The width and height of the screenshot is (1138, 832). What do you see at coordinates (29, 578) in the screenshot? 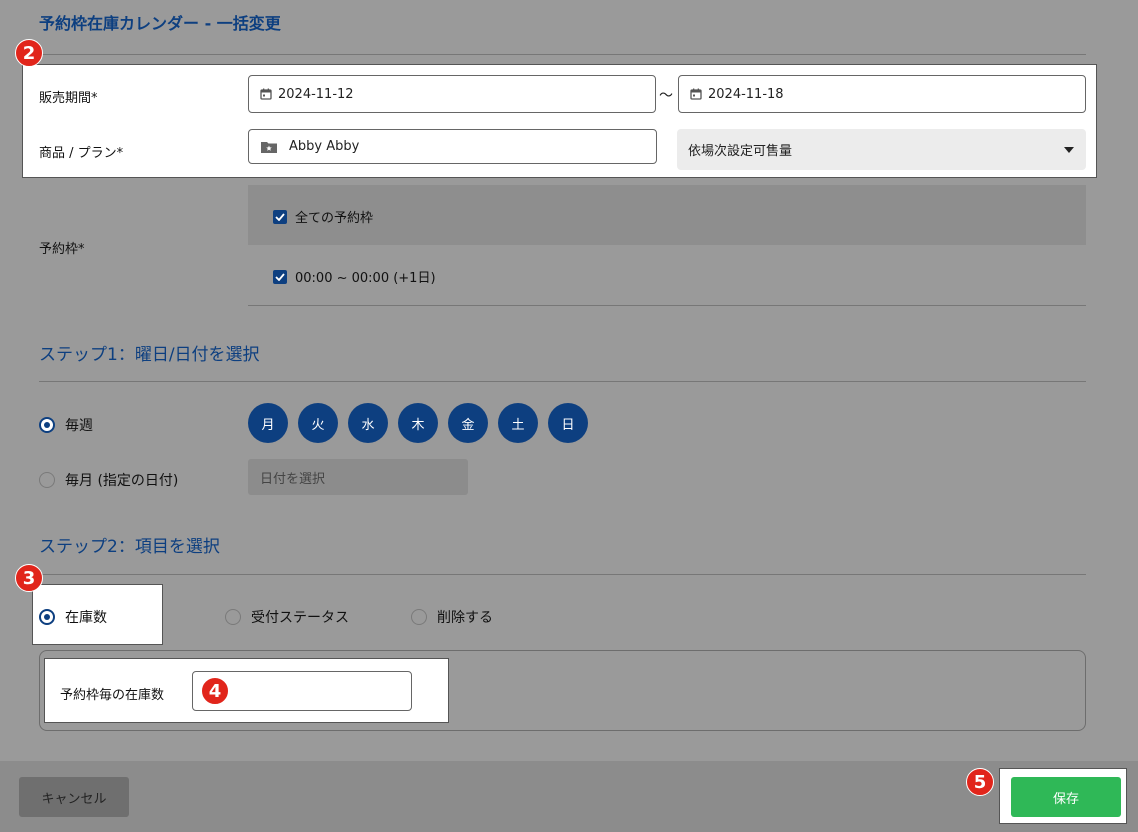
I see `step-badge-3: 3` at bounding box center [29, 578].